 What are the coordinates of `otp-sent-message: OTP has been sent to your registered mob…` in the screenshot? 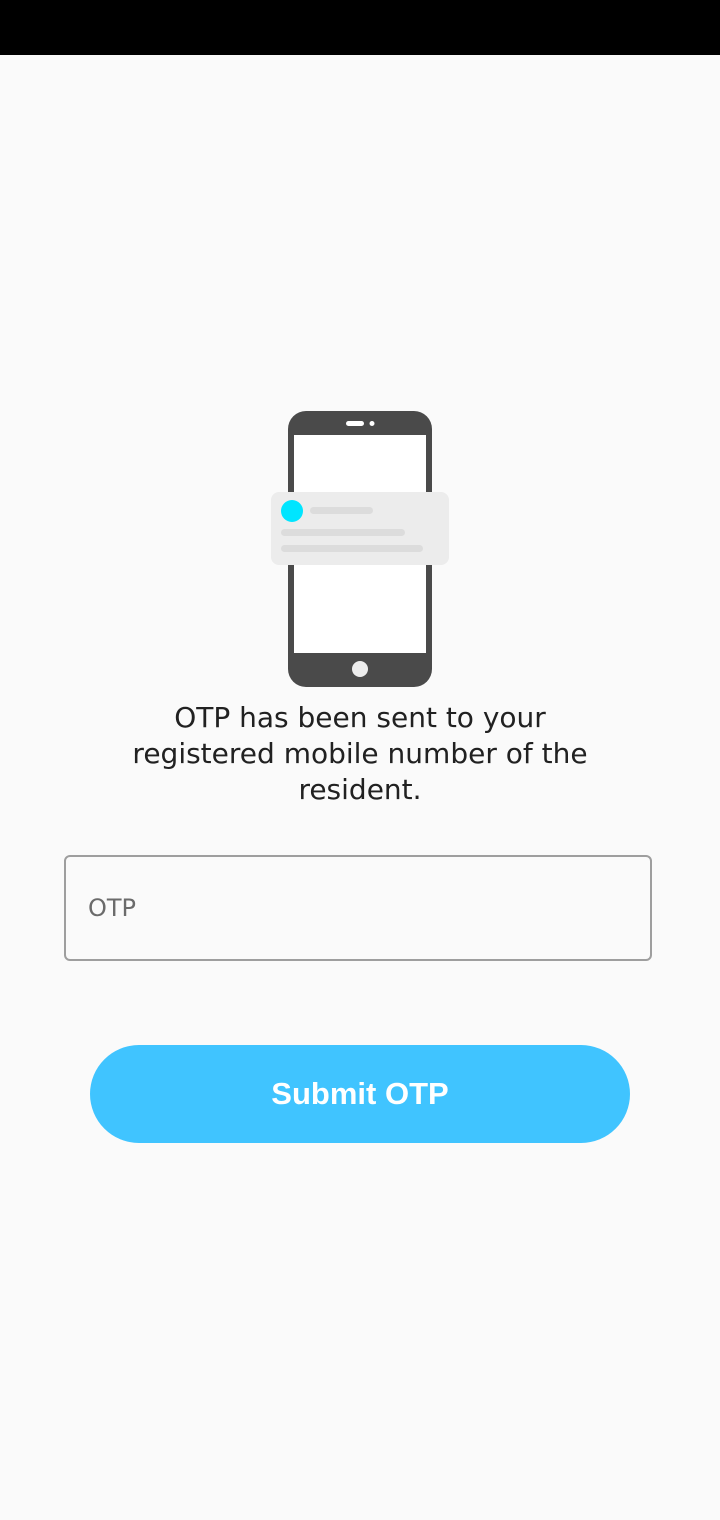 It's located at (360, 753).